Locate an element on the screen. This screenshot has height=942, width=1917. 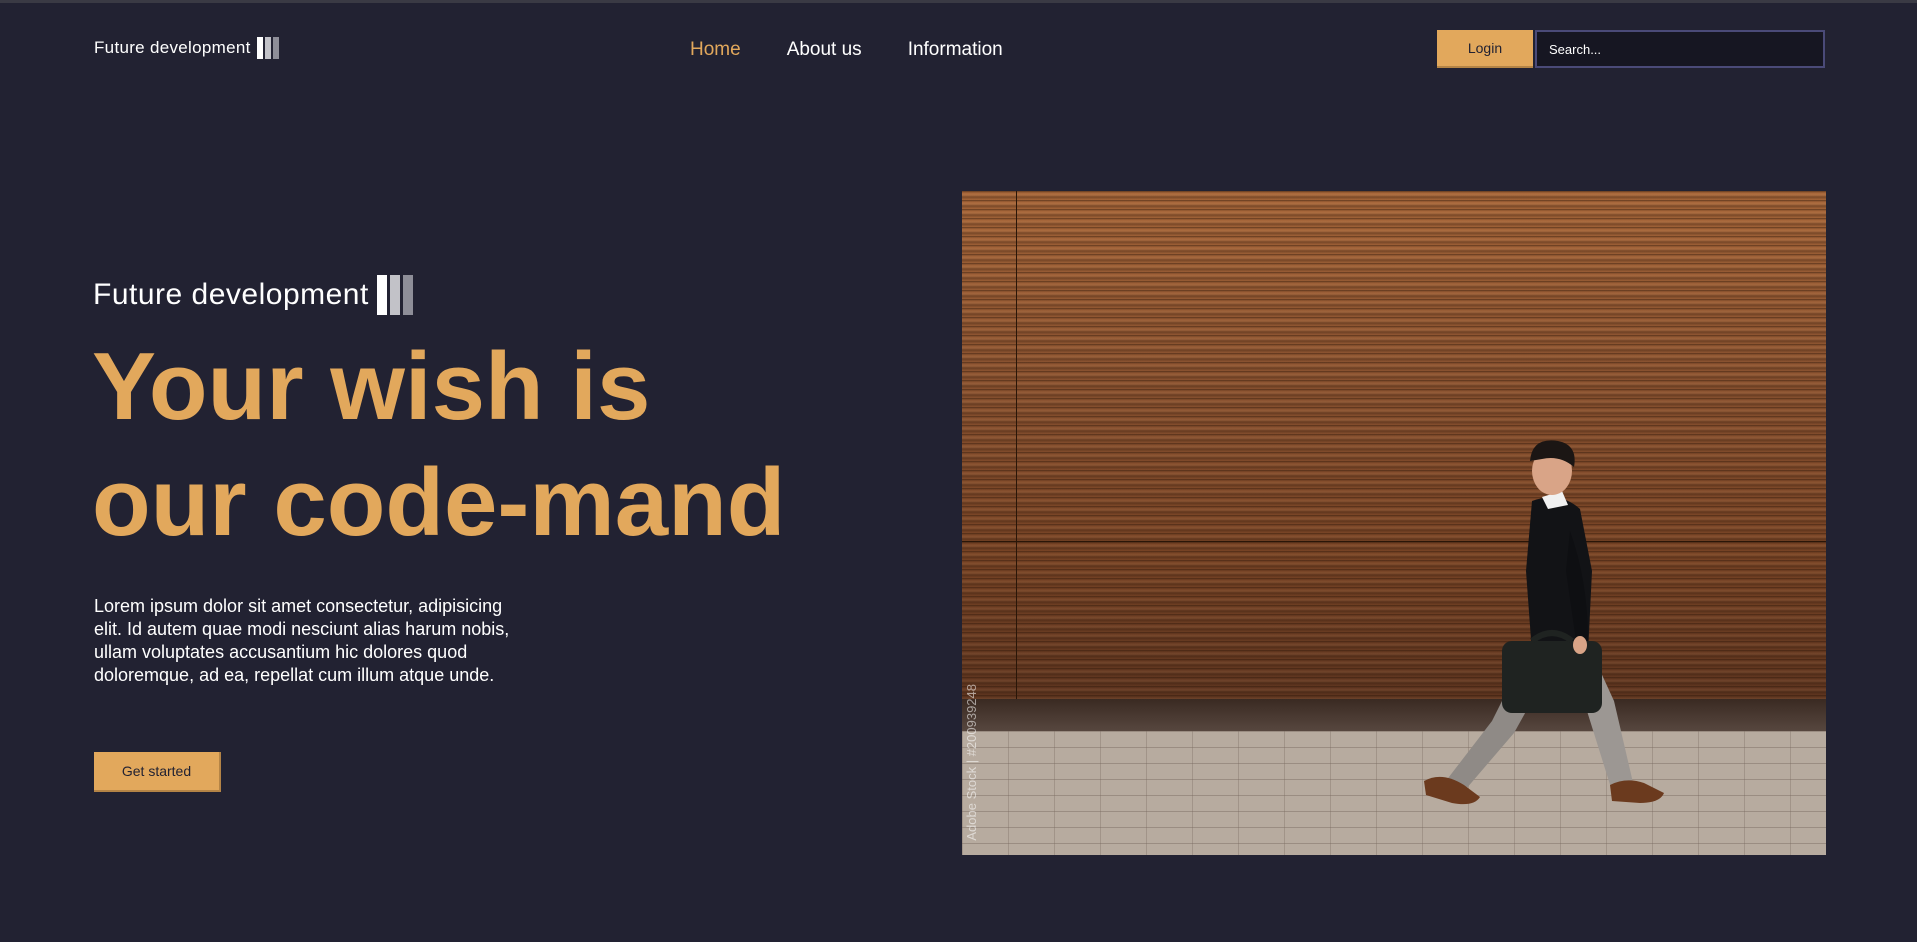
logo-bars-icon is located at coordinates (267, 48).